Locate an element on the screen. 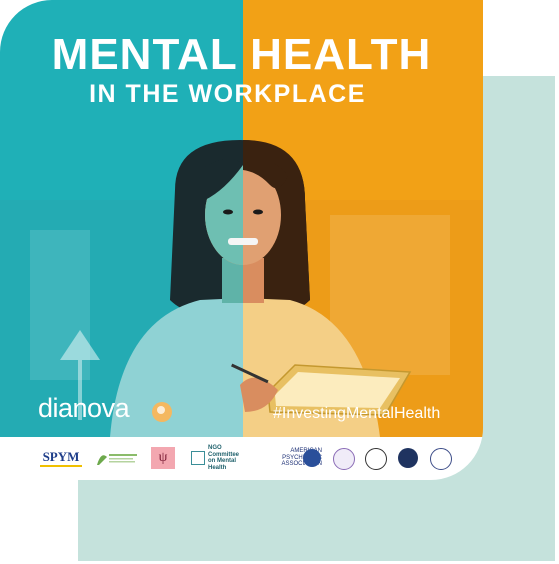 This screenshot has height=564, width=559. dianova-logo: dianova is located at coordinates (84, 408).